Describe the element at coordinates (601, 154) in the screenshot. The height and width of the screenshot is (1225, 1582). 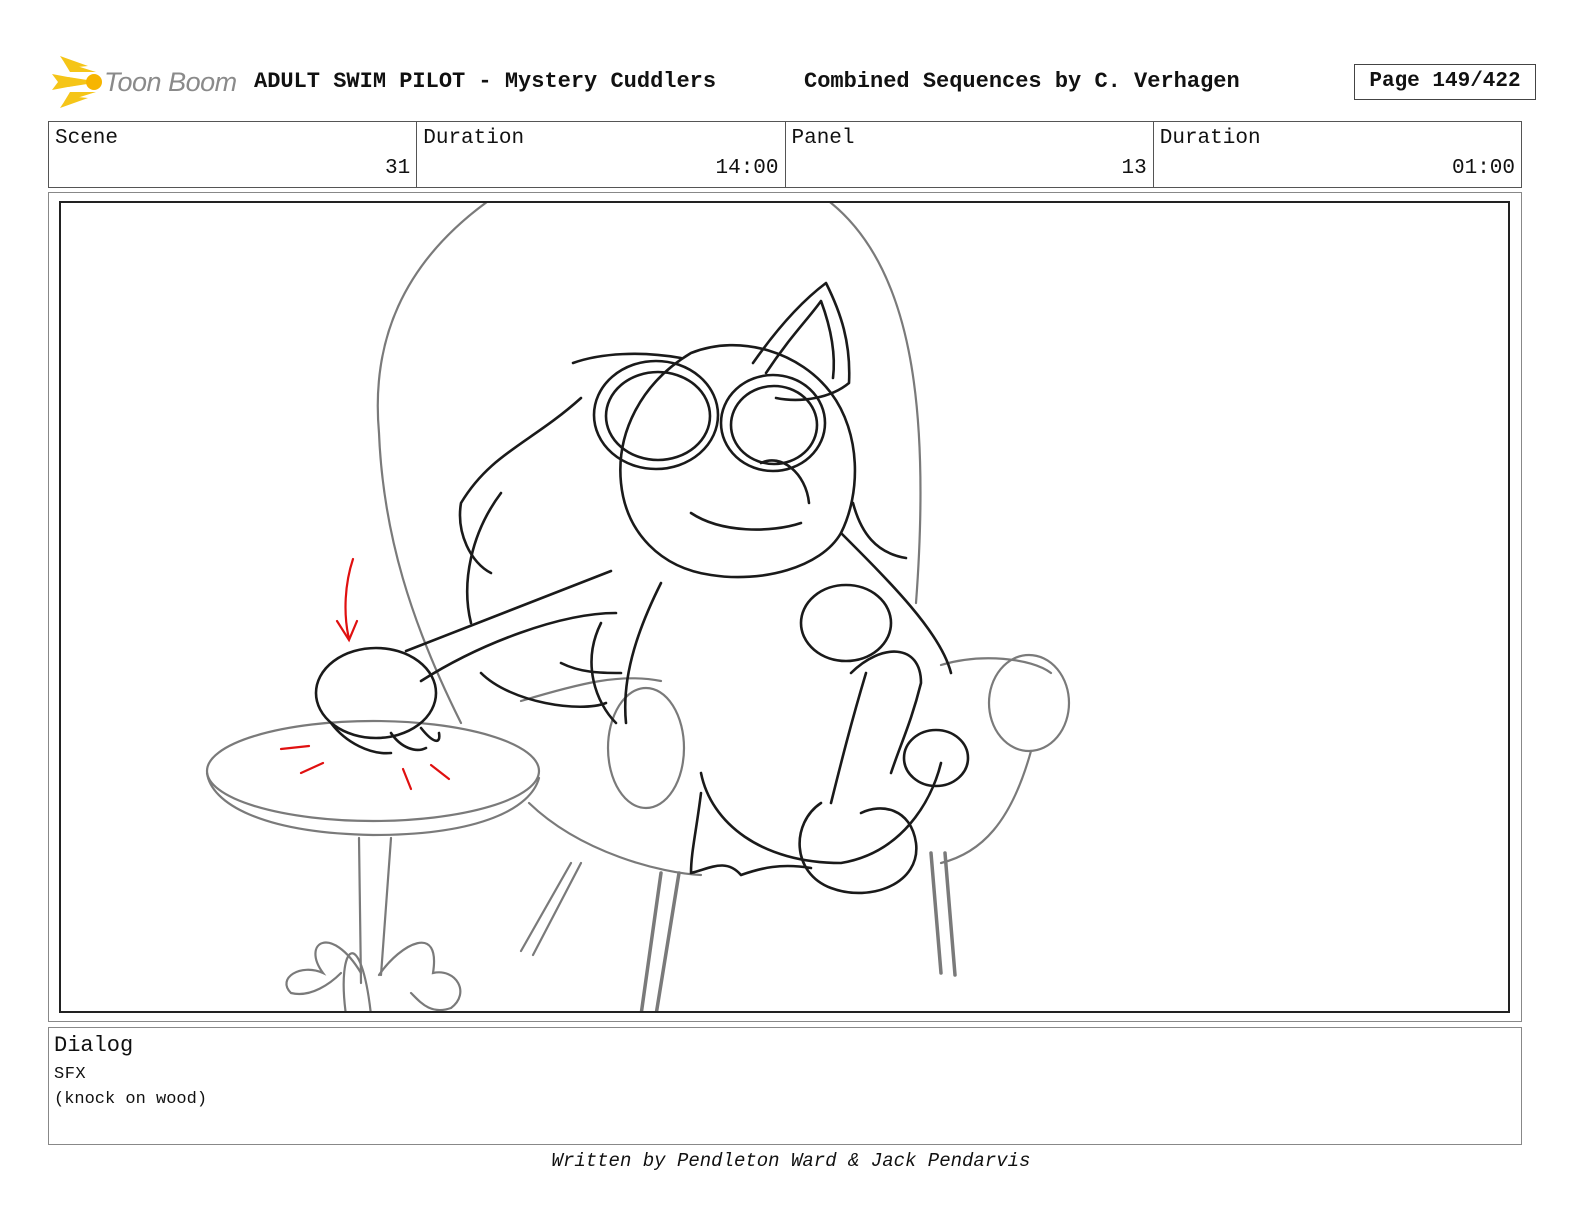
I see `scene-duration-cell: Duration 14:00` at that location.